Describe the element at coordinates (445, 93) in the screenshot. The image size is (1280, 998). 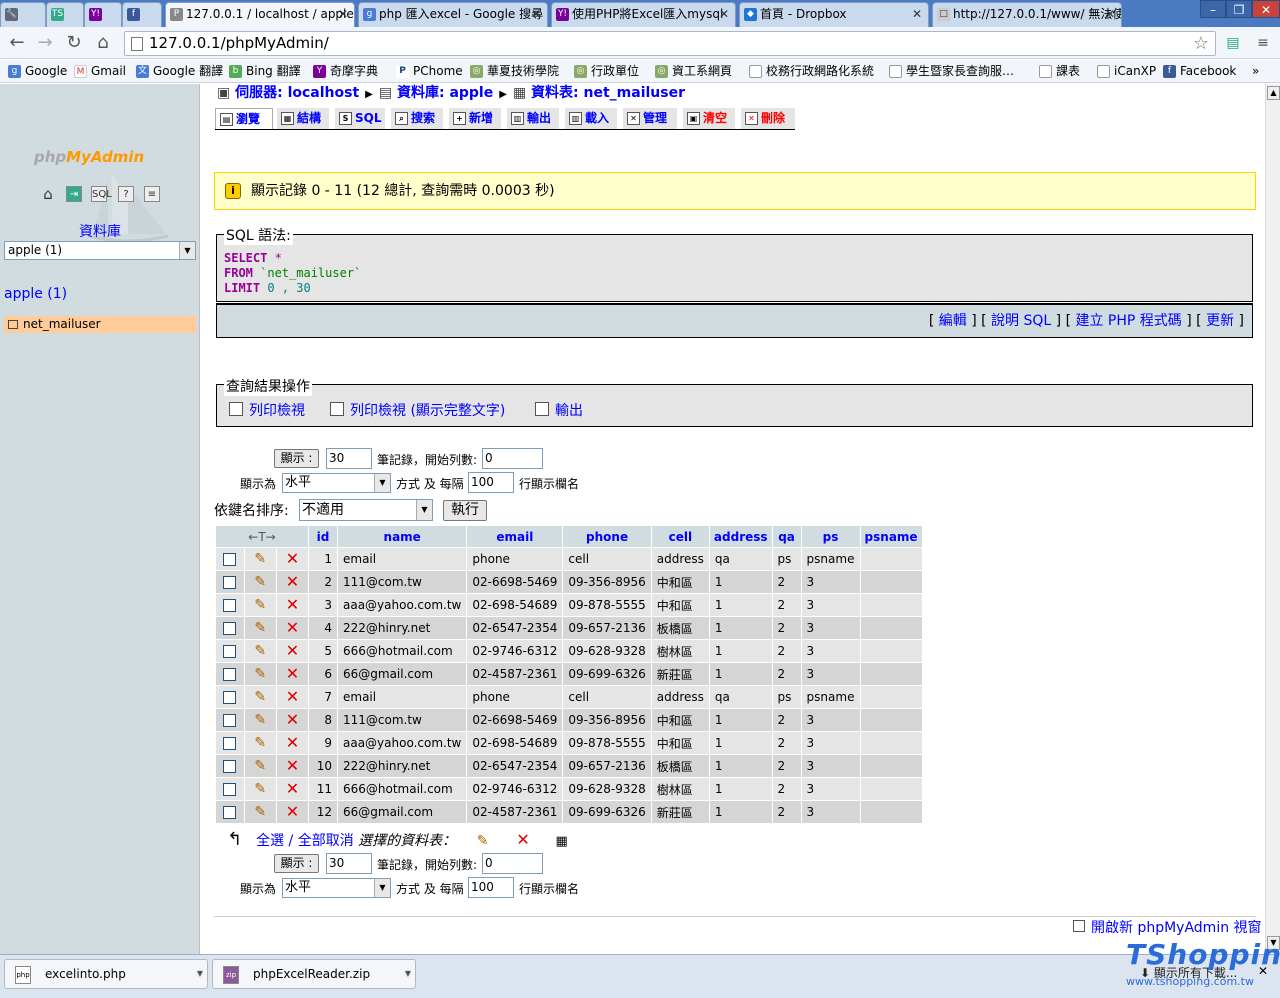
I see `breadcrumb-database: 資料庫: apple` at that location.